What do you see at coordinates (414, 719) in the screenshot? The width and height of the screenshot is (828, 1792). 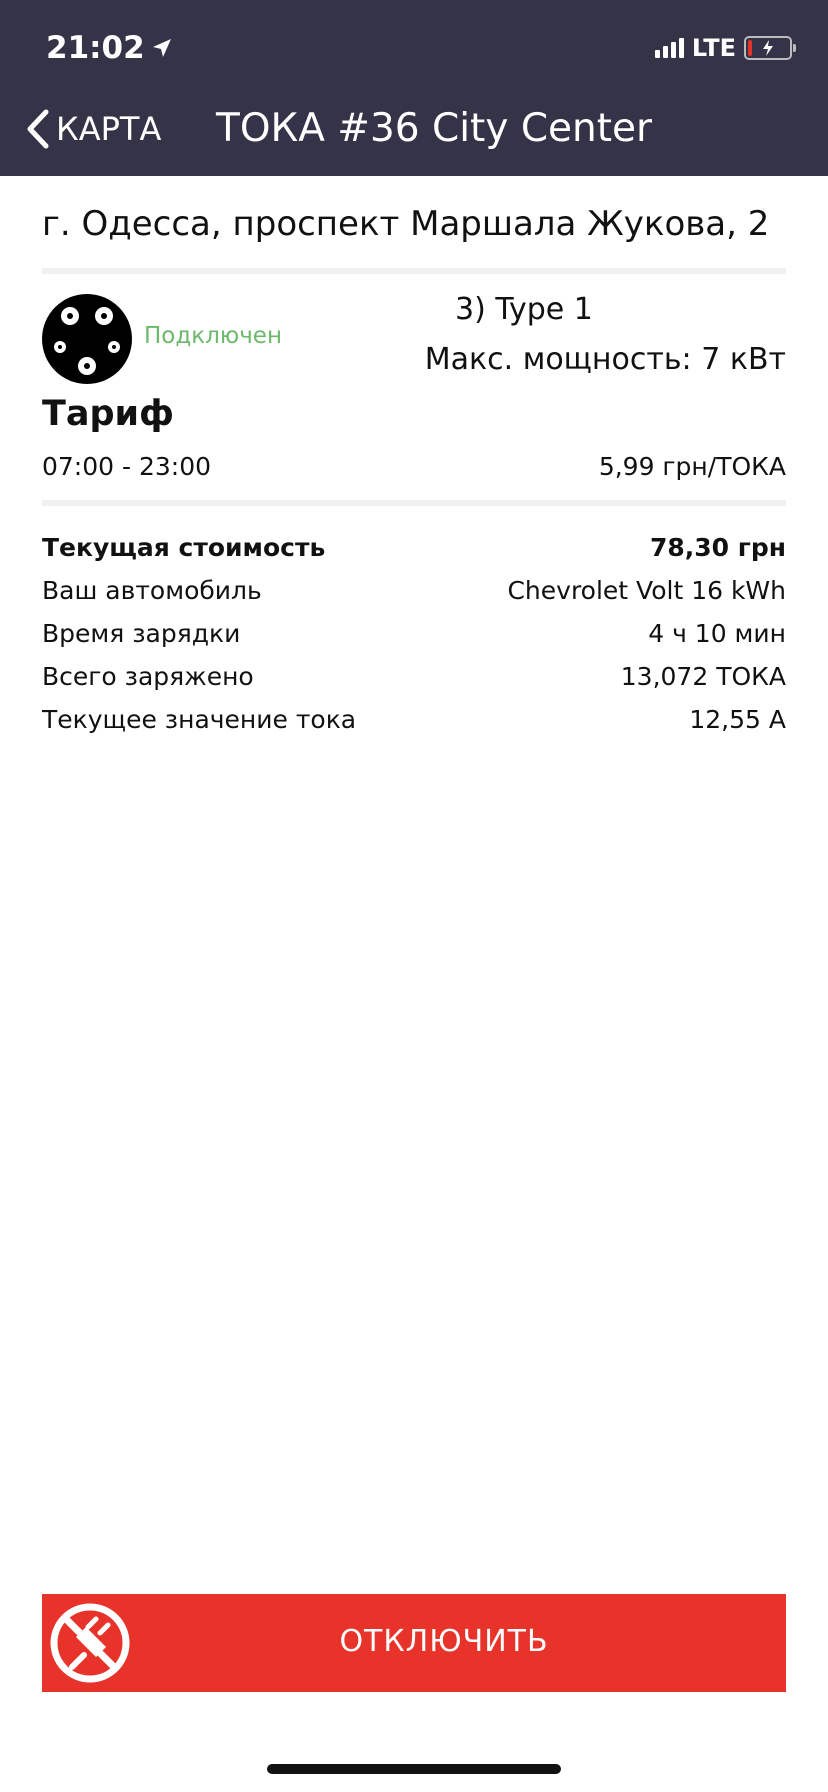 I see `info-row-current: Текущее значение тока 12,55 А` at bounding box center [414, 719].